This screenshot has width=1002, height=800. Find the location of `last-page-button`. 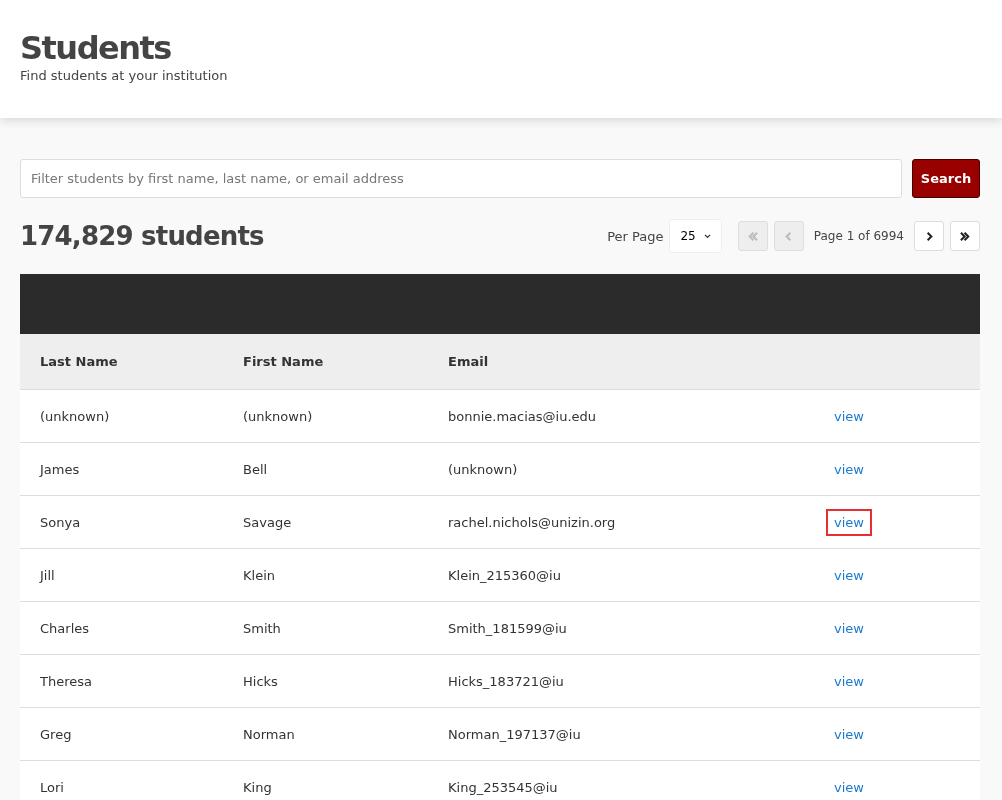

last-page-button is located at coordinates (965, 236).